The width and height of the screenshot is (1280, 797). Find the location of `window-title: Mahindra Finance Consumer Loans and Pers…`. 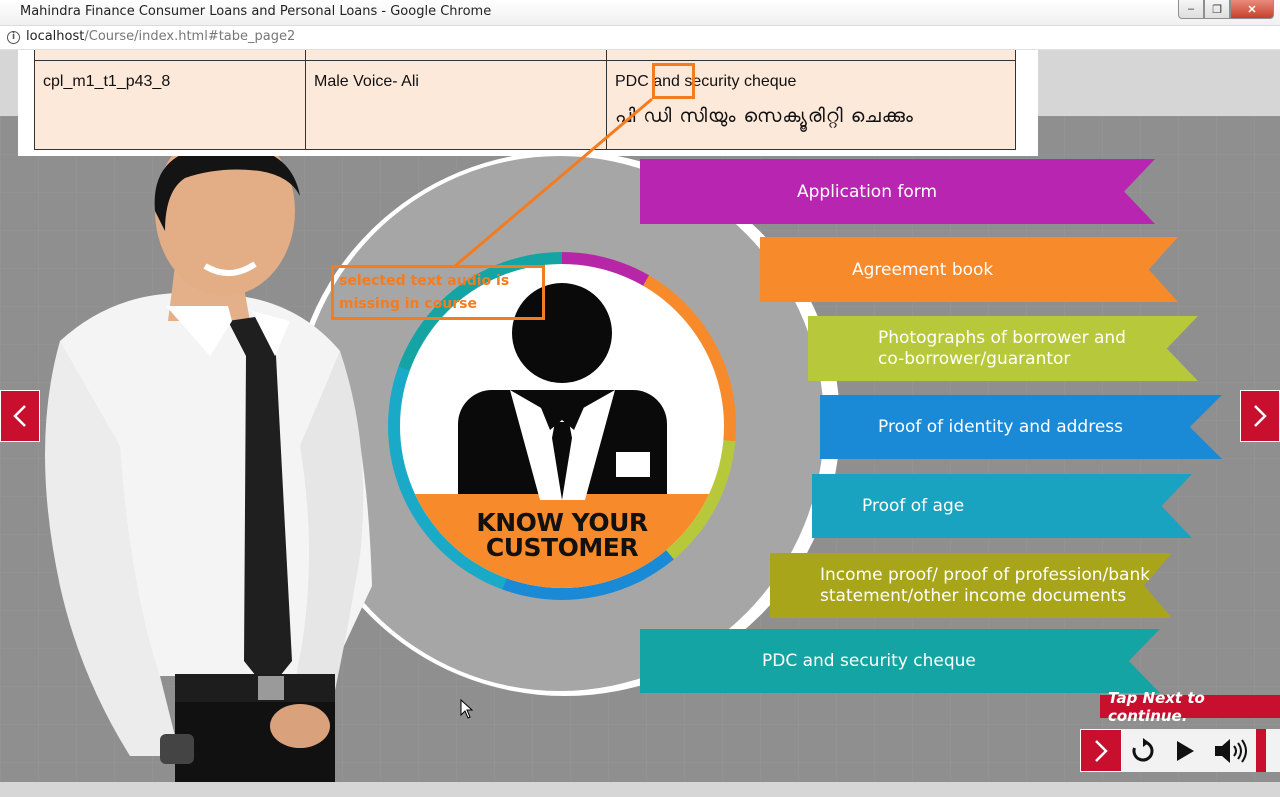

window-title: Mahindra Finance Consumer Loans and Pers… is located at coordinates (256, 11).